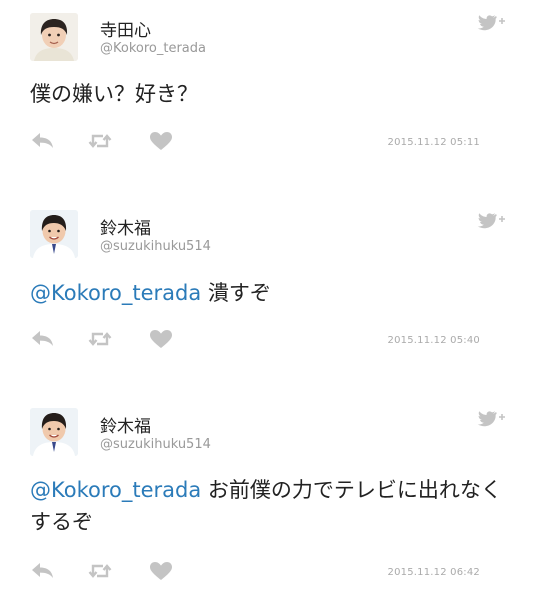  Describe the element at coordinates (270, 339) in the screenshot. I see `tweet-actions: 2015.11.12 05:40` at that location.